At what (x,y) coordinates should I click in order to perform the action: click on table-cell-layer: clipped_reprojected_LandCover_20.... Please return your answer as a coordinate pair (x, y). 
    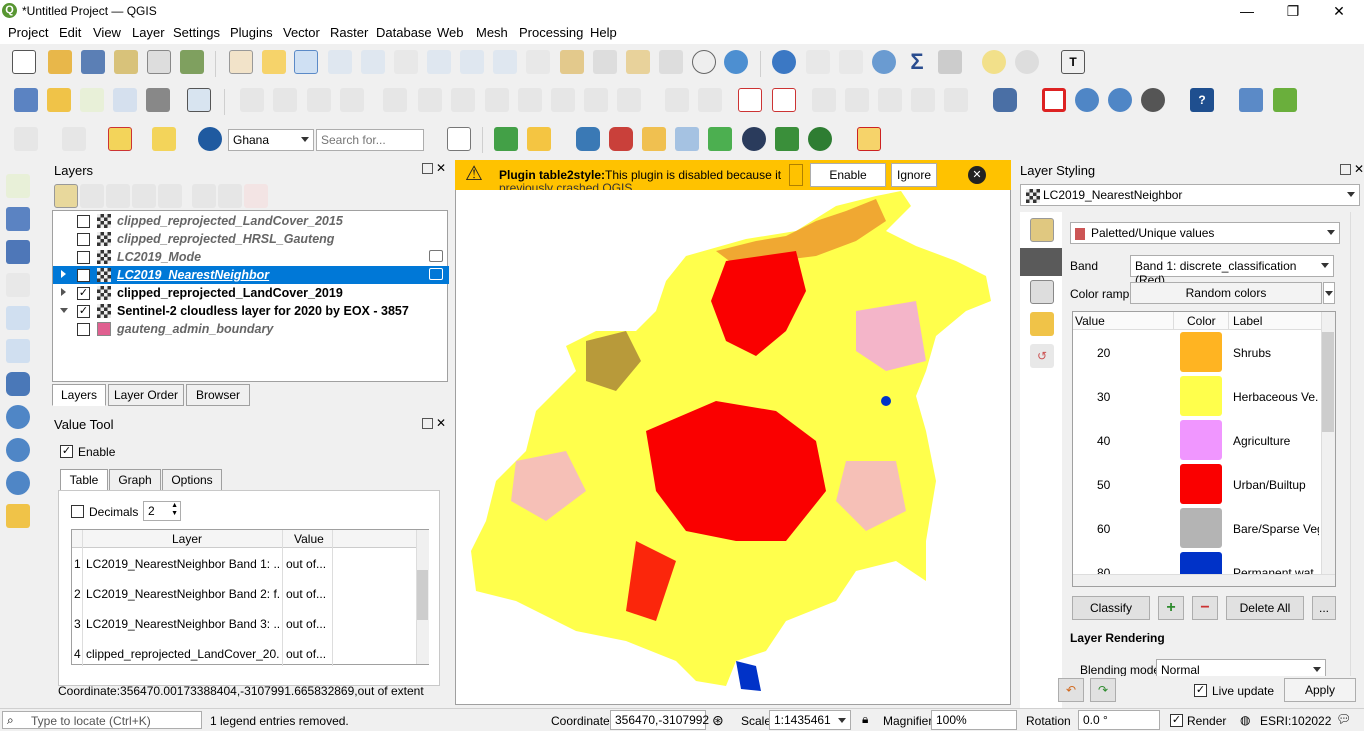
    Looking at the image, I should click on (183, 654).